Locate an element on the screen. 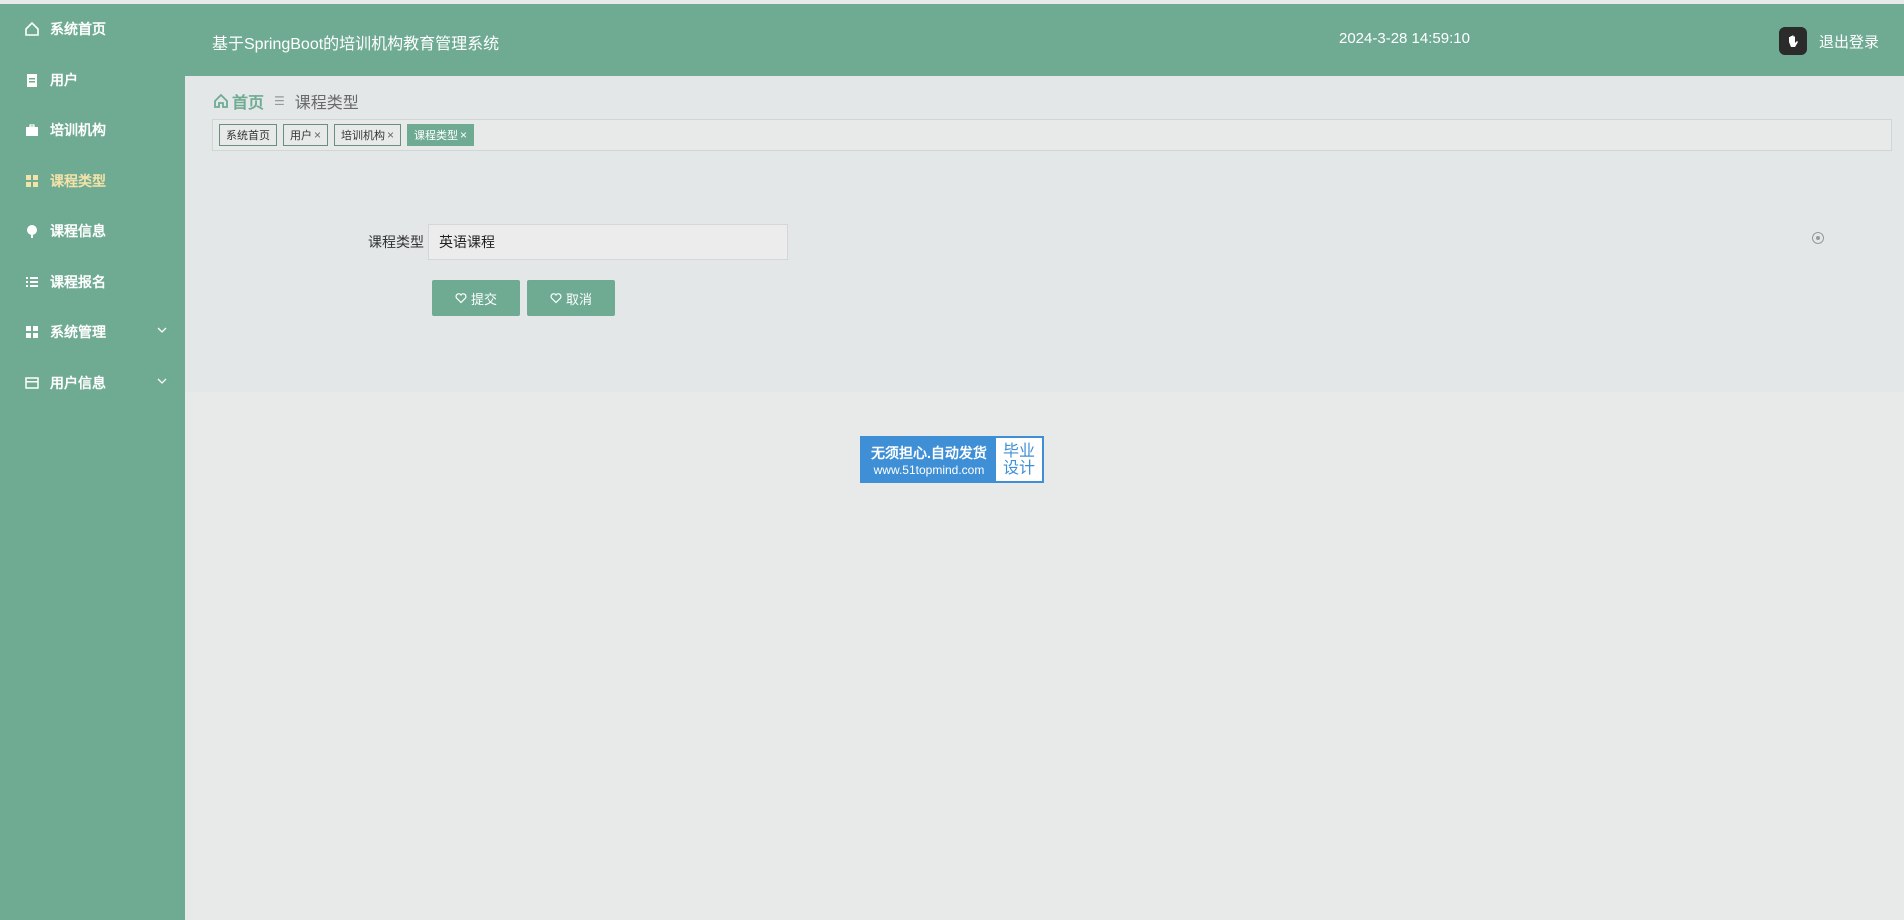 The width and height of the screenshot is (1904, 920). course-type-input is located at coordinates (608, 242).